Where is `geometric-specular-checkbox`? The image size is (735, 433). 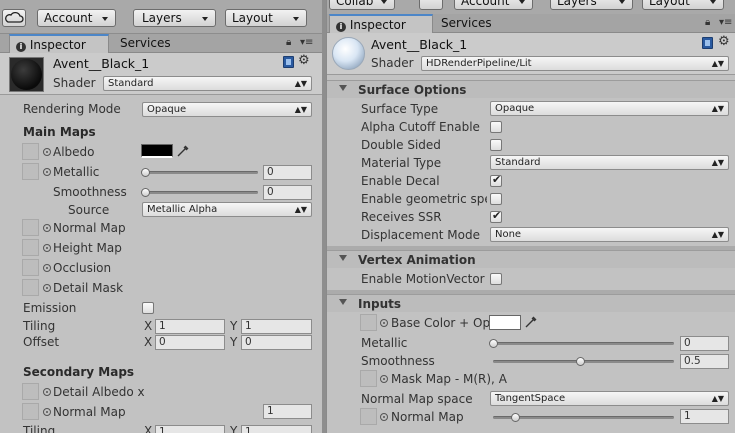 geometric-specular-checkbox is located at coordinates (496, 199).